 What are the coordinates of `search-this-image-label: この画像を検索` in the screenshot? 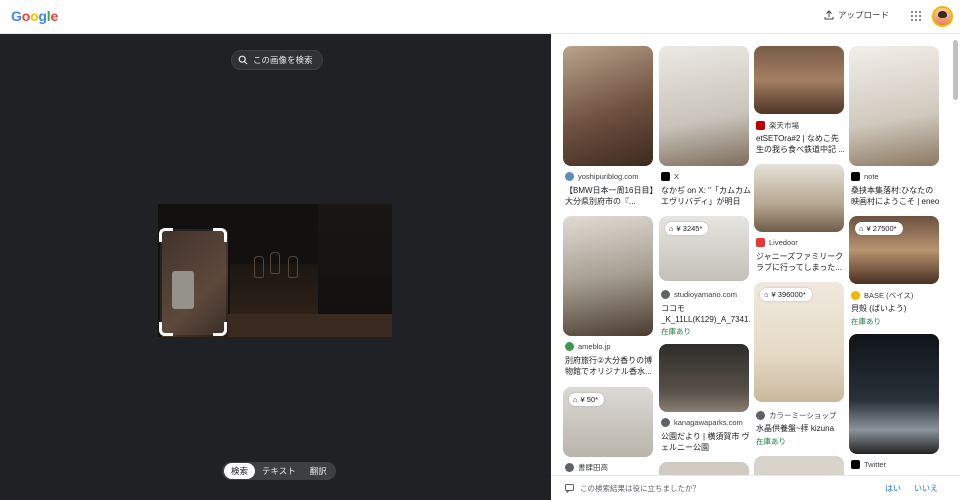 It's located at (283, 60).